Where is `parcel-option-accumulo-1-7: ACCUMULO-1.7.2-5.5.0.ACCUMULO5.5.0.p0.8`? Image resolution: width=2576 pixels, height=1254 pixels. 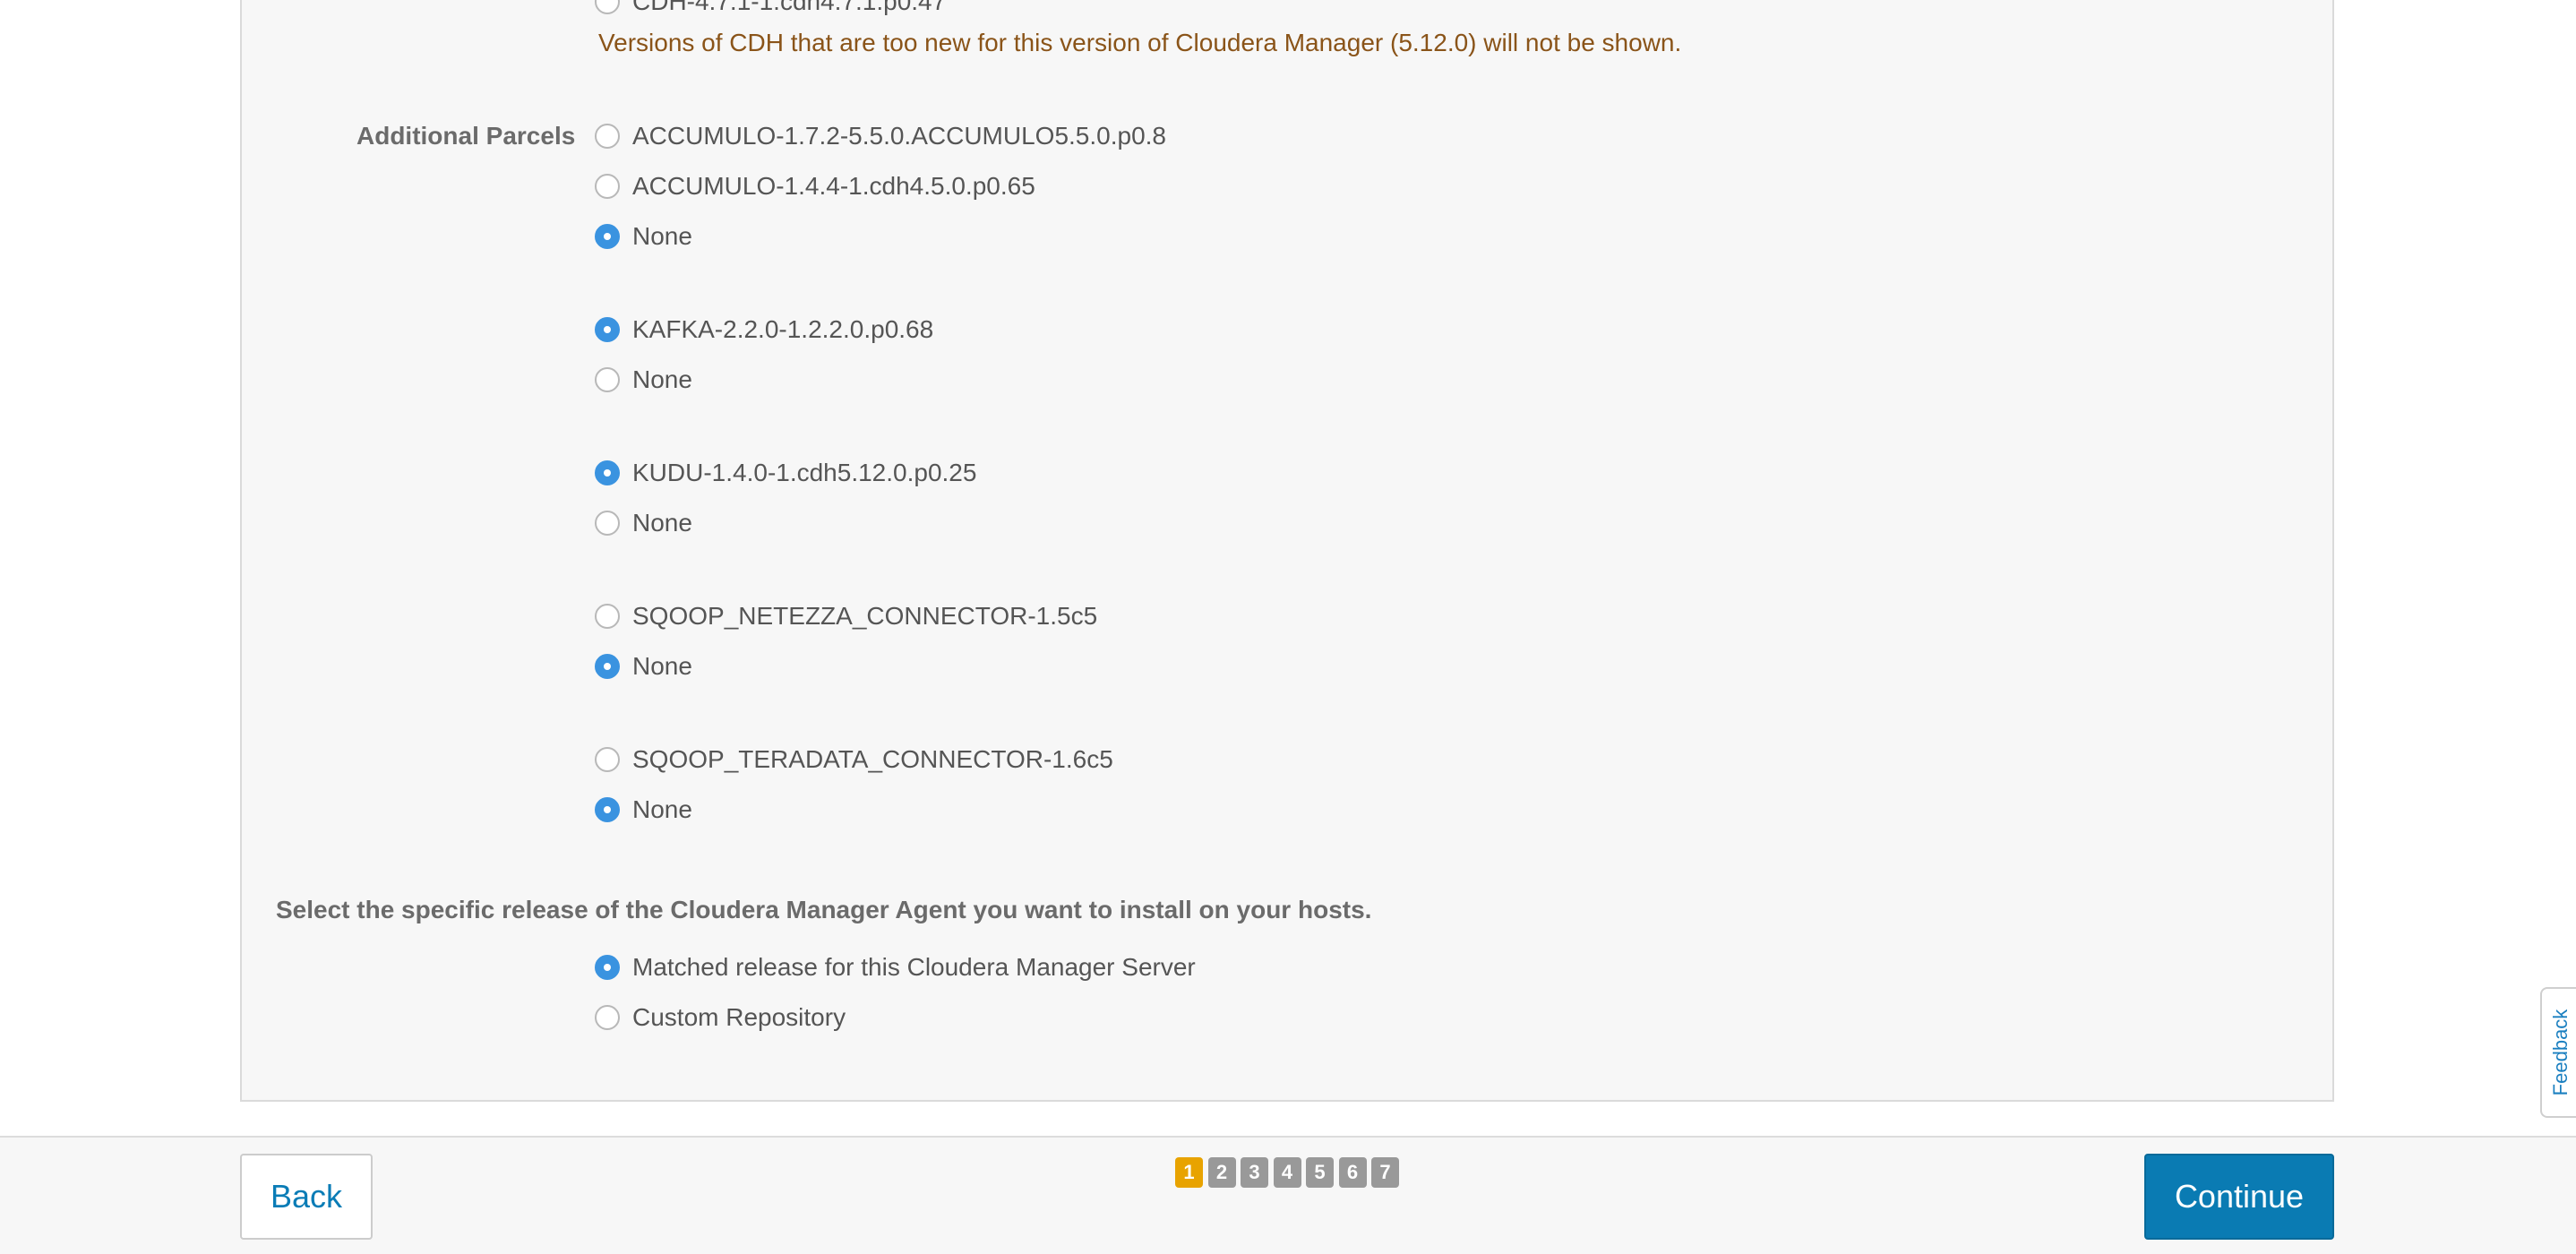
parcel-option-accumulo-1-7: ACCUMULO-1.7.2-5.5.0.ACCUMULO5.5.0.p0.8 is located at coordinates (880, 136).